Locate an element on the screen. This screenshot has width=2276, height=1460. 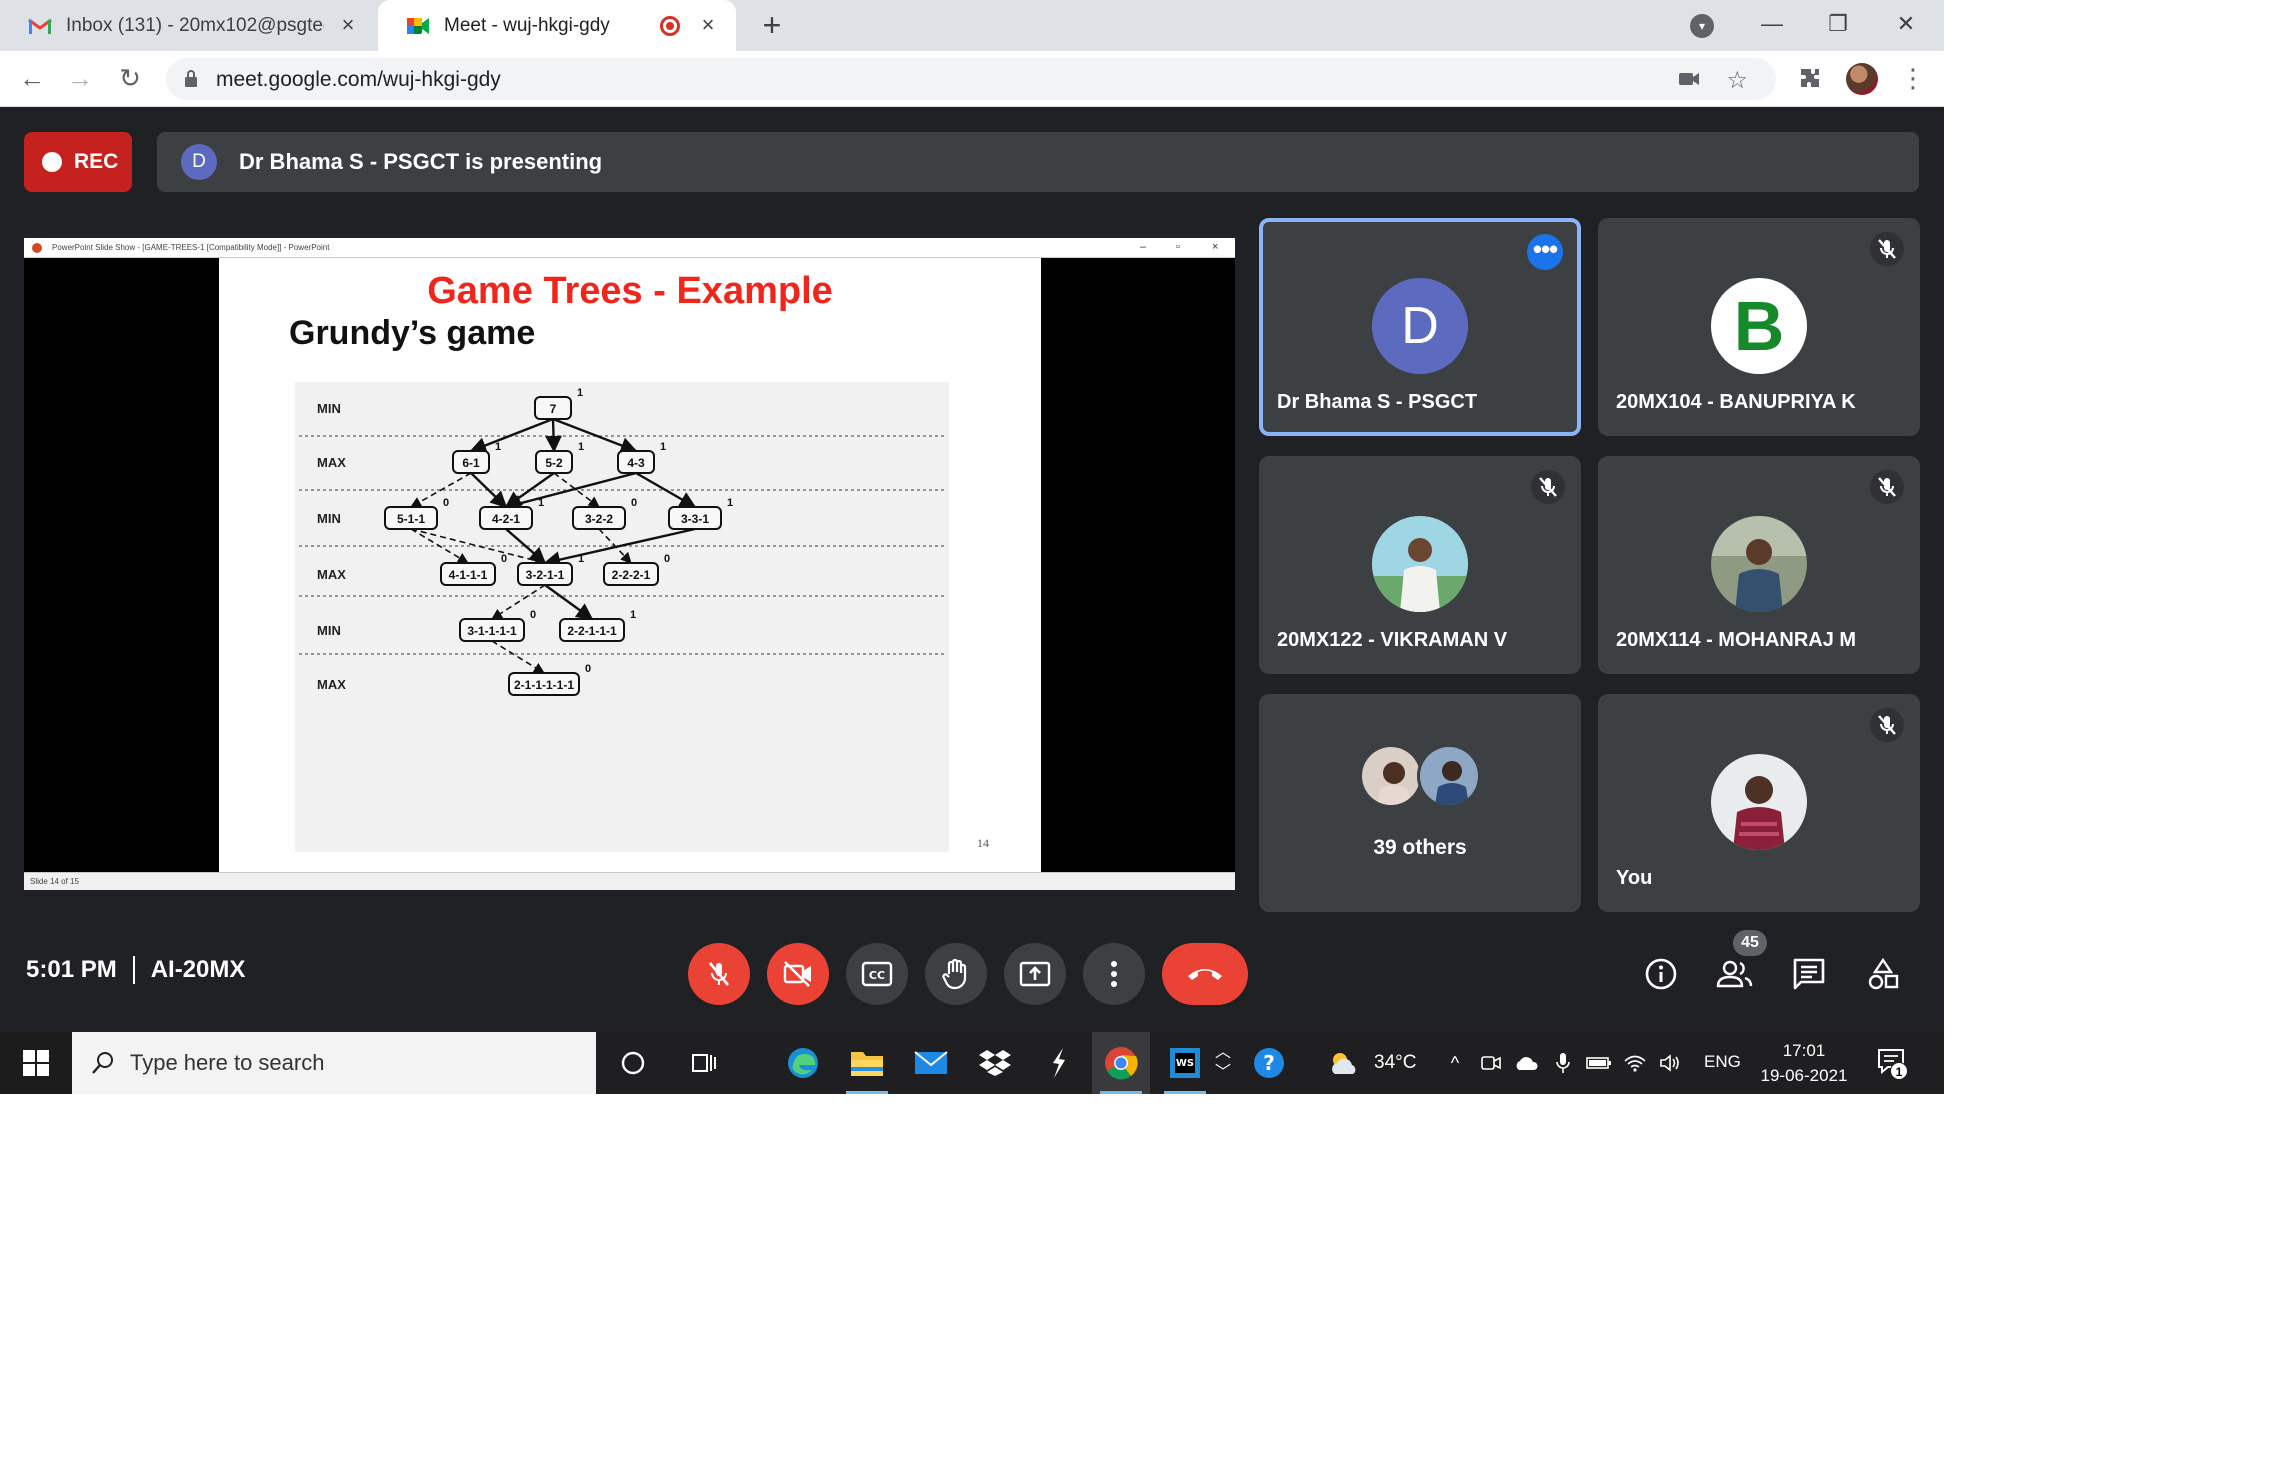
browser-menu-icon: ⋮ is located at coordinates (1913, 78).